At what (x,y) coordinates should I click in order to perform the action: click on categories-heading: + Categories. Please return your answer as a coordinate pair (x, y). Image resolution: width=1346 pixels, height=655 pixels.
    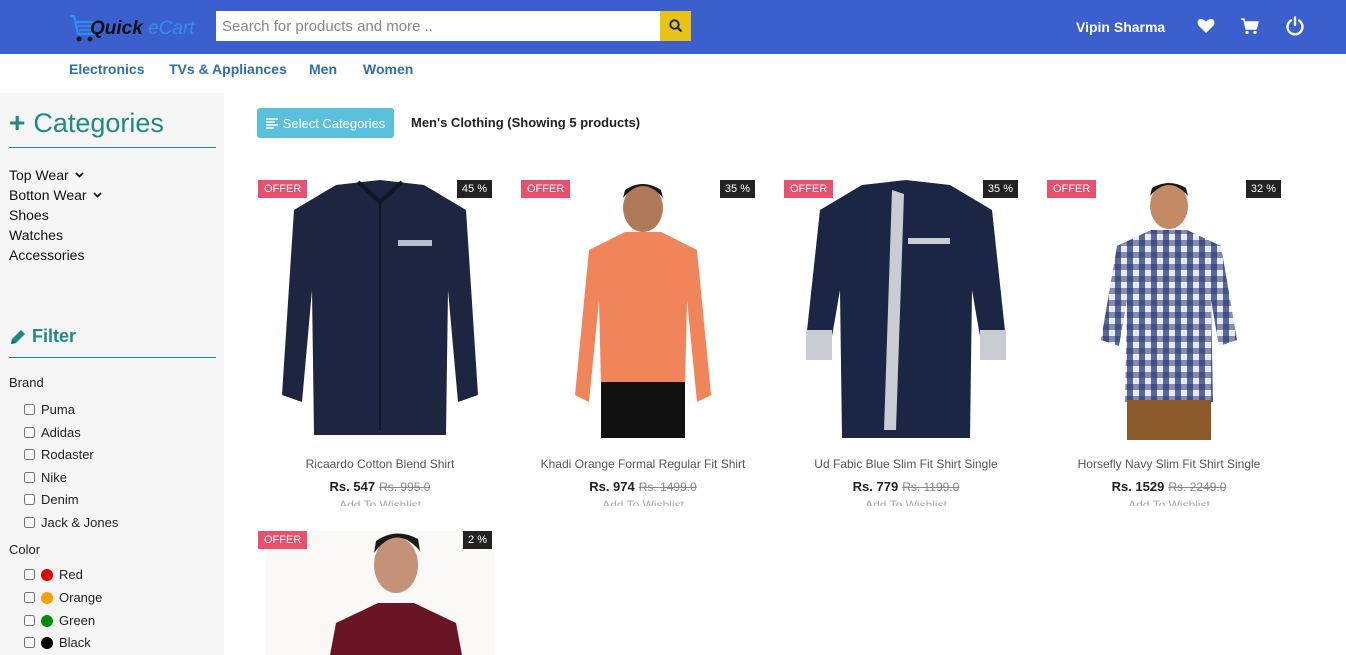
    Looking at the image, I should click on (86, 122).